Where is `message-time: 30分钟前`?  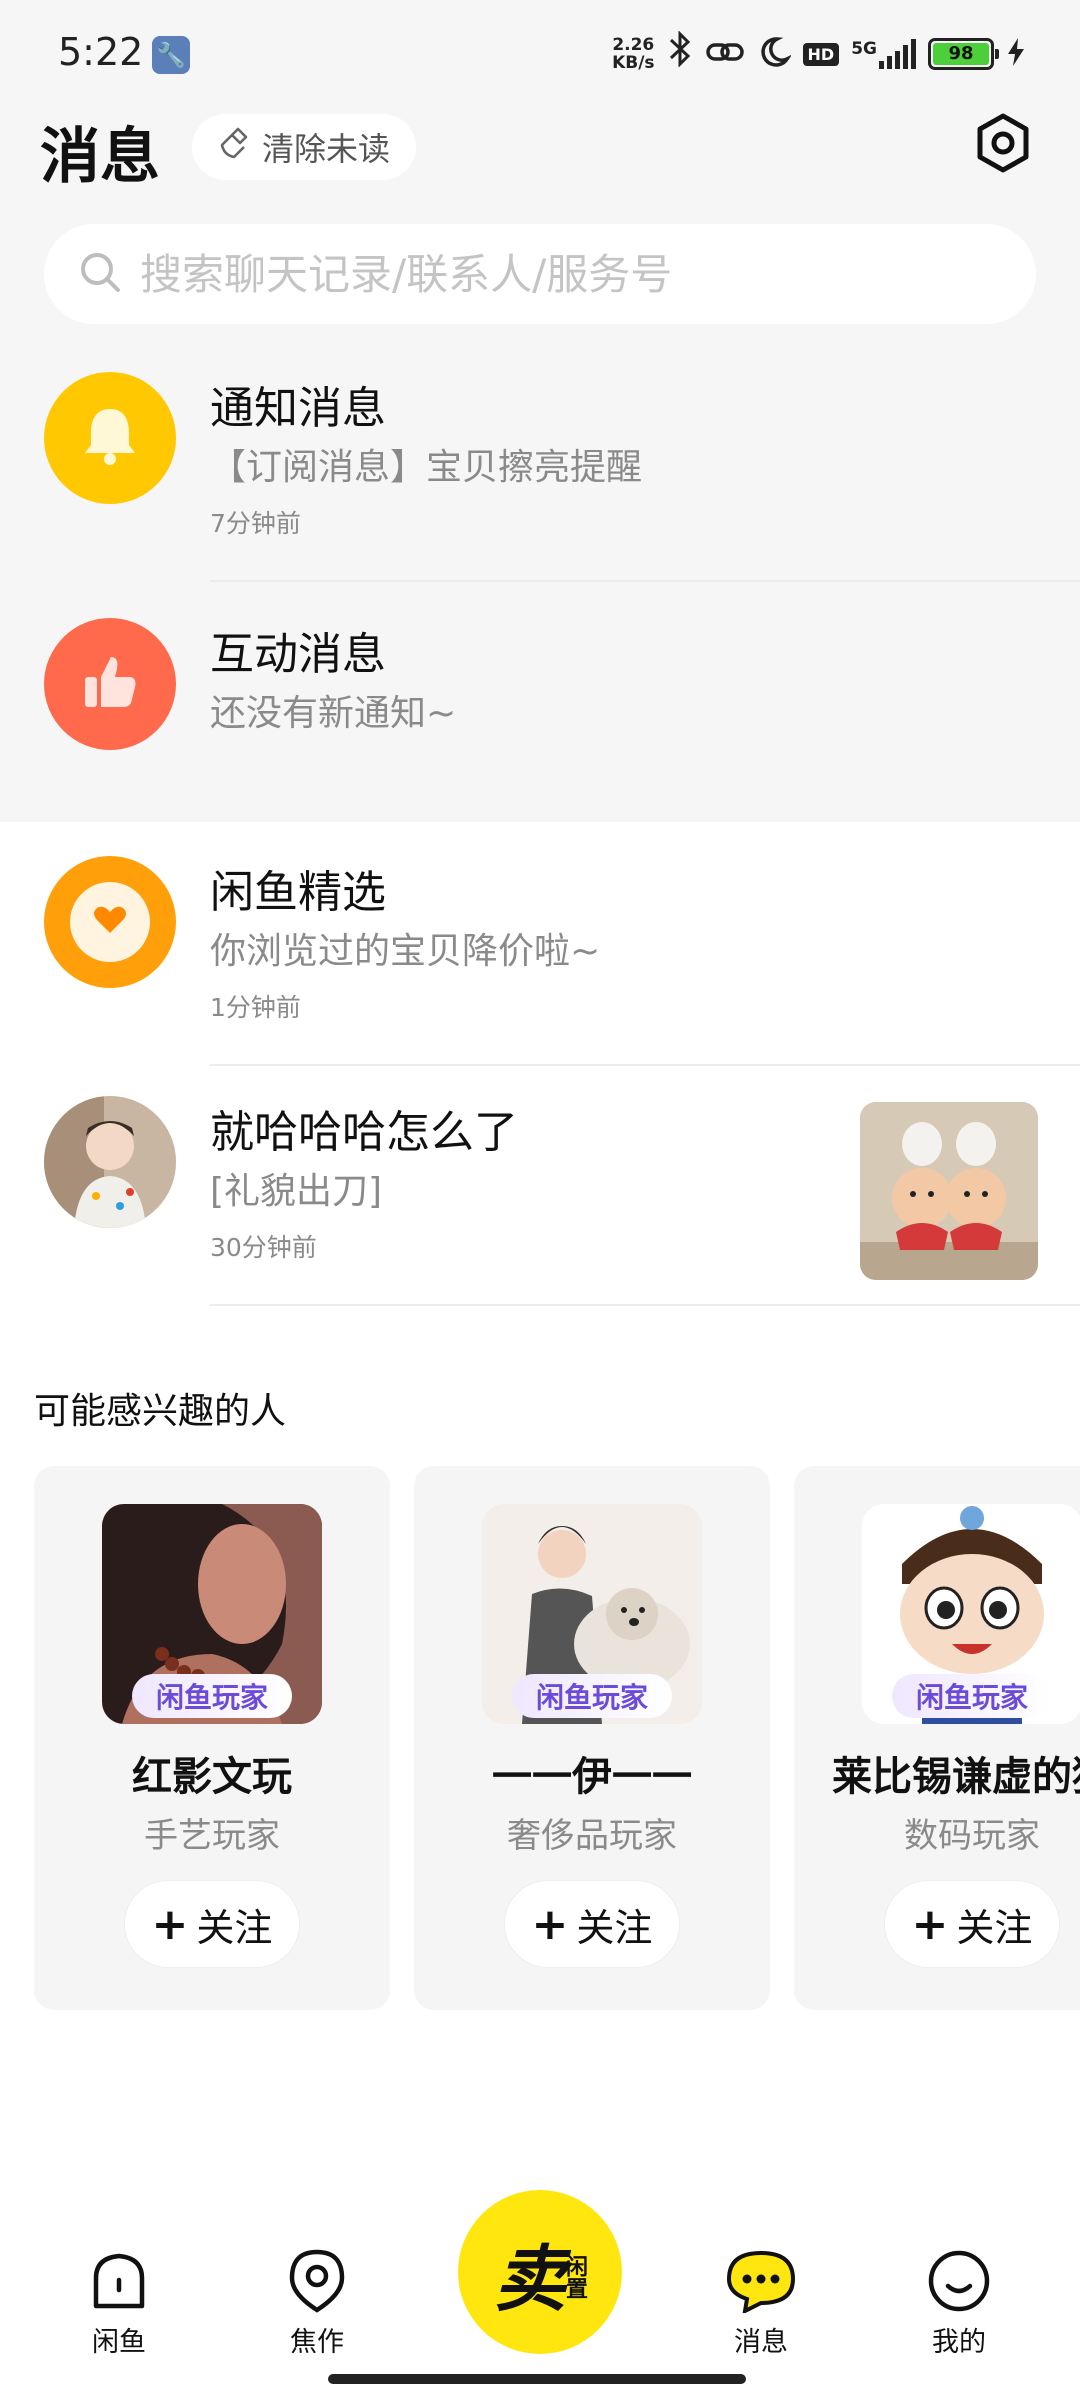 message-time: 30分钟前 is located at coordinates (263, 1247).